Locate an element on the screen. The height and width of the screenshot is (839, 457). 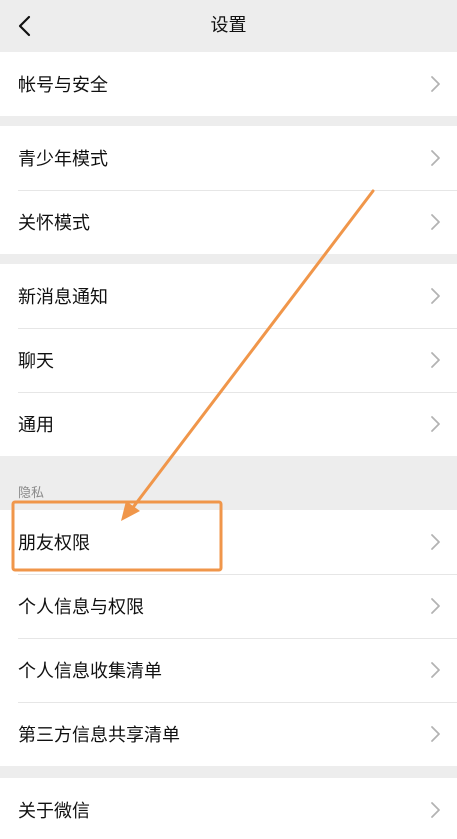
settings-item-label: 帐号与安全 is located at coordinates (63, 85).